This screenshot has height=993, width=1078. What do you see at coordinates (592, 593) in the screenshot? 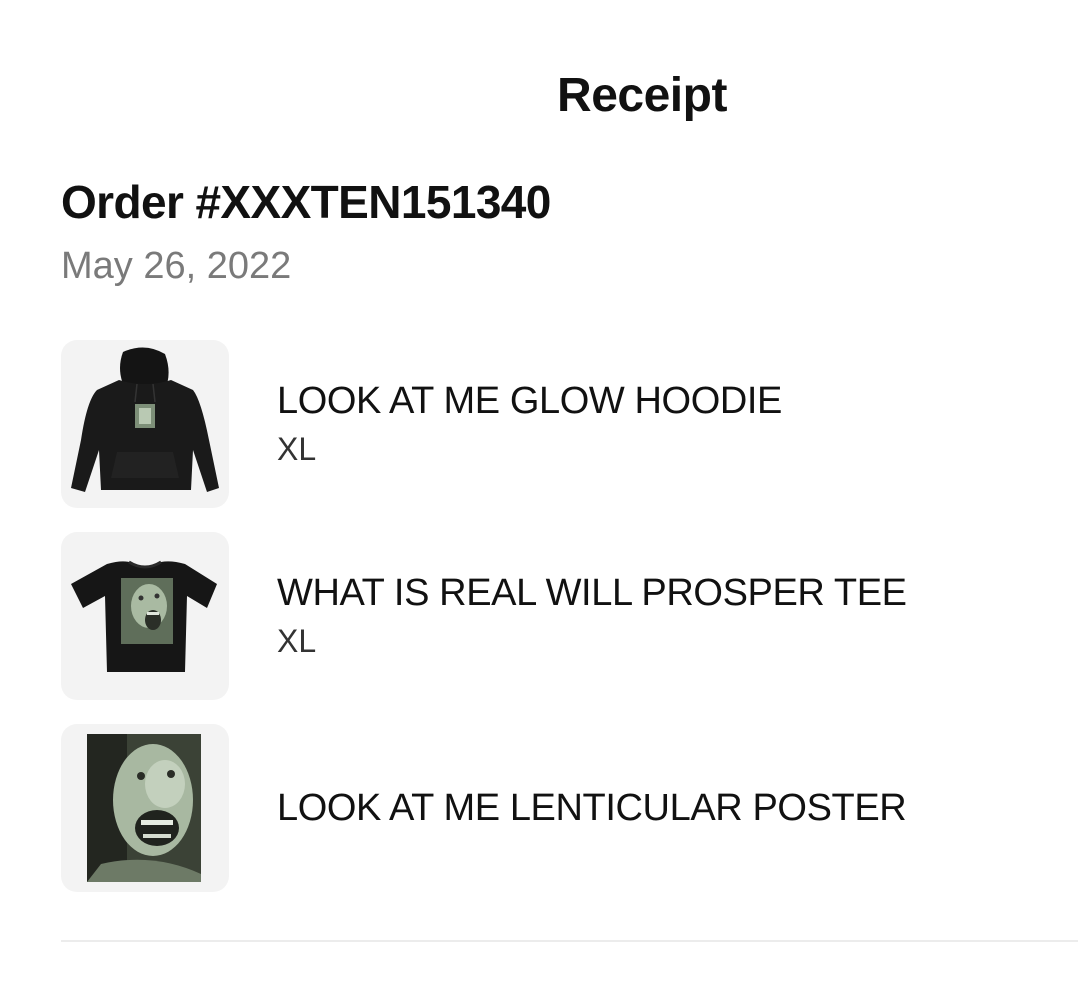
I see `item-name: WHAT IS REAL WILL PROSPER TEE` at bounding box center [592, 593].